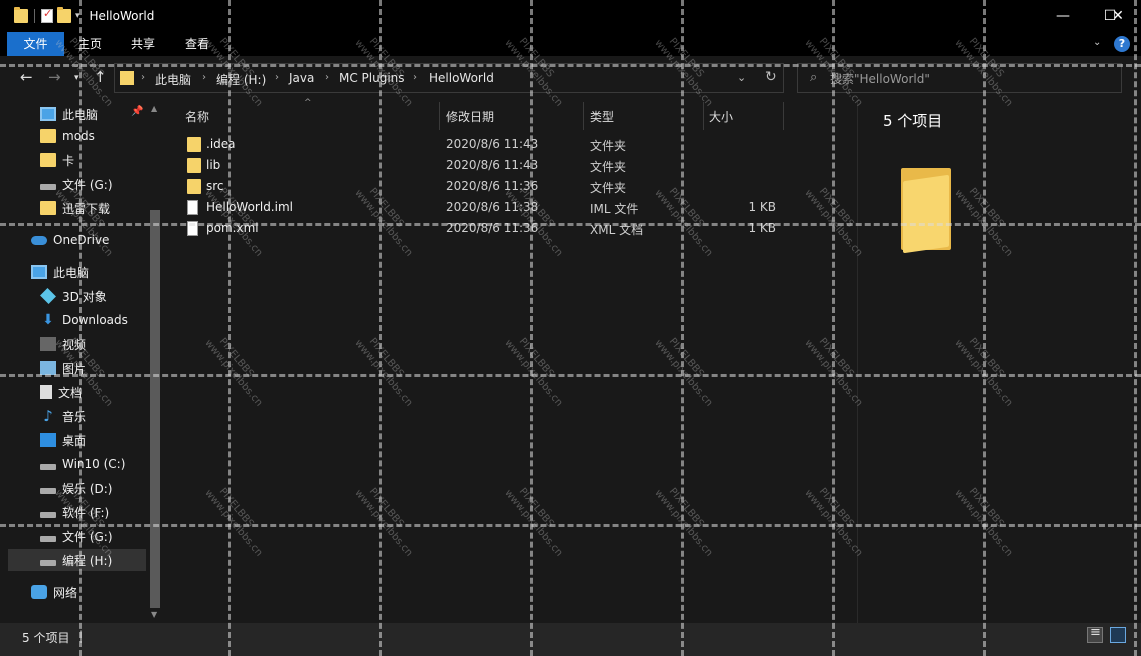  What do you see at coordinates (73, 160) in the screenshot?
I see `nav-item-ka: 卡` at bounding box center [73, 160].